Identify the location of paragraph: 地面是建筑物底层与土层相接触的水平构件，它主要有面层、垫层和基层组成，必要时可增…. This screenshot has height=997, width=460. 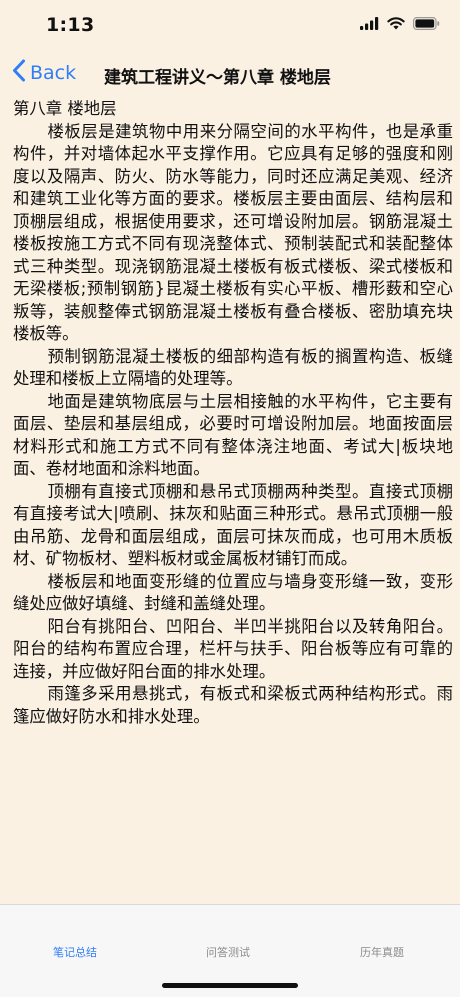
(233, 435).